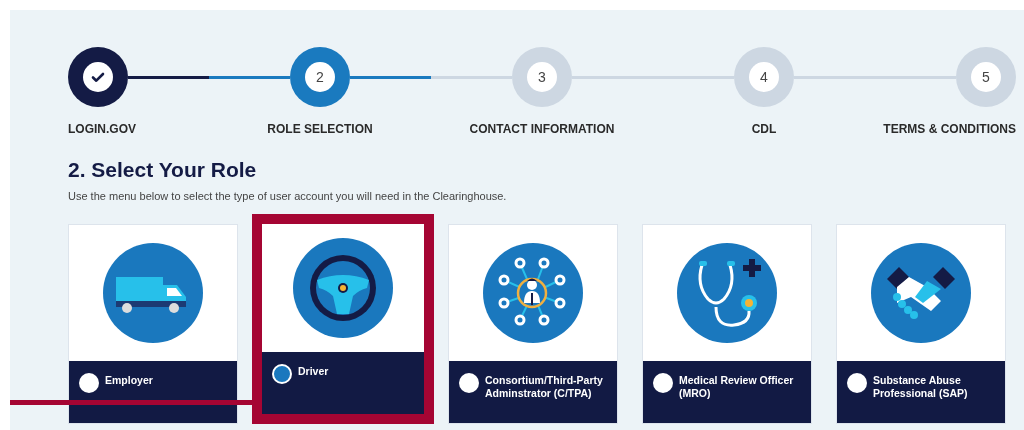  What do you see at coordinates (544, 386) in the screenshot?
I see `role-label: Consortium/Third-Party Adminstrator (C/TPA)` at bounding box center [544, 386].